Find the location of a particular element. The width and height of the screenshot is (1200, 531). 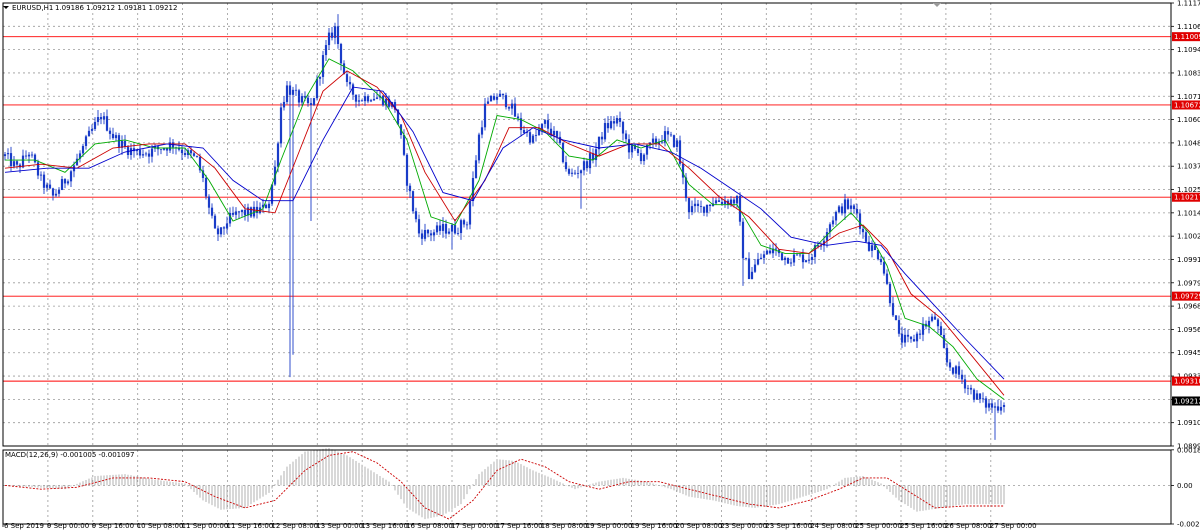

macd-tick-label: -0.00206 is located at coordinates (1188, 525).